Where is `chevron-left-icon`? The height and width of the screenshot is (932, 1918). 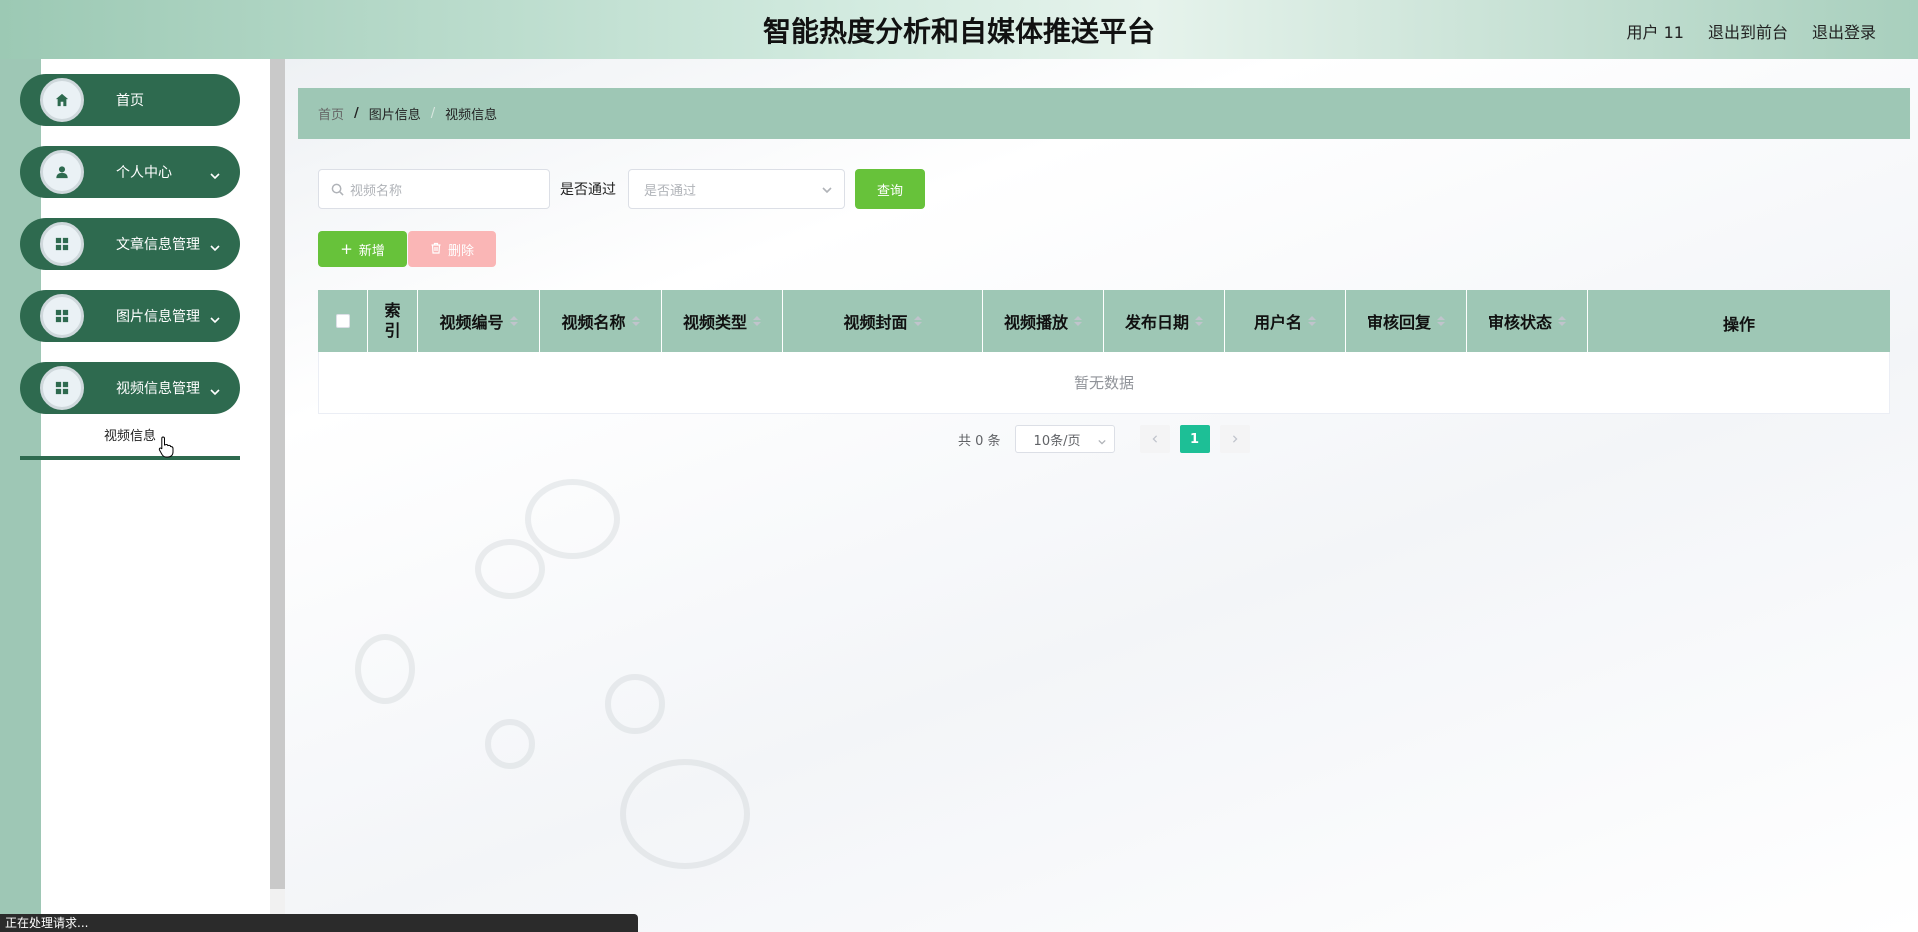 chevron-left-icon is located at coordinates (1154, 439).